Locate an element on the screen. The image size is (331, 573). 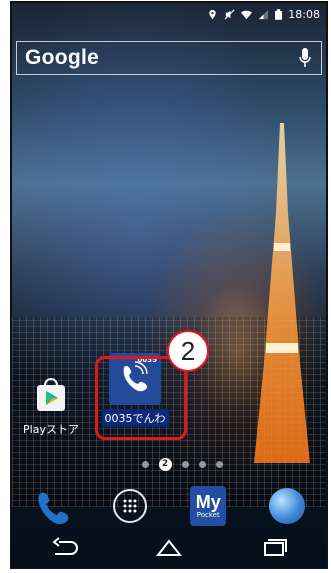
google-play-icon is located at coordinates (51, 395).